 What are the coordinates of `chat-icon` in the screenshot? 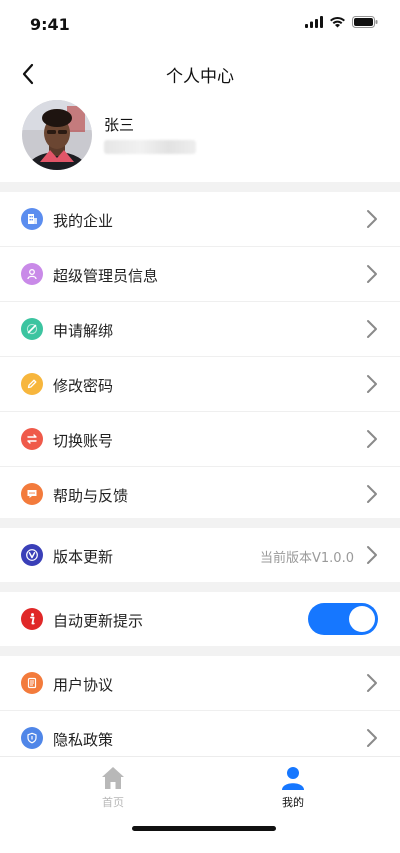 It's located at (32, 494).